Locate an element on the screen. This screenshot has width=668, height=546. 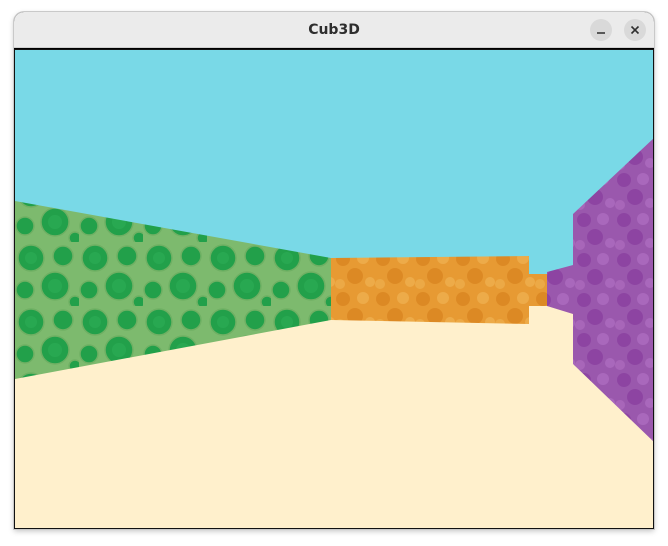
front-wall is located at coordinates (430, 290).